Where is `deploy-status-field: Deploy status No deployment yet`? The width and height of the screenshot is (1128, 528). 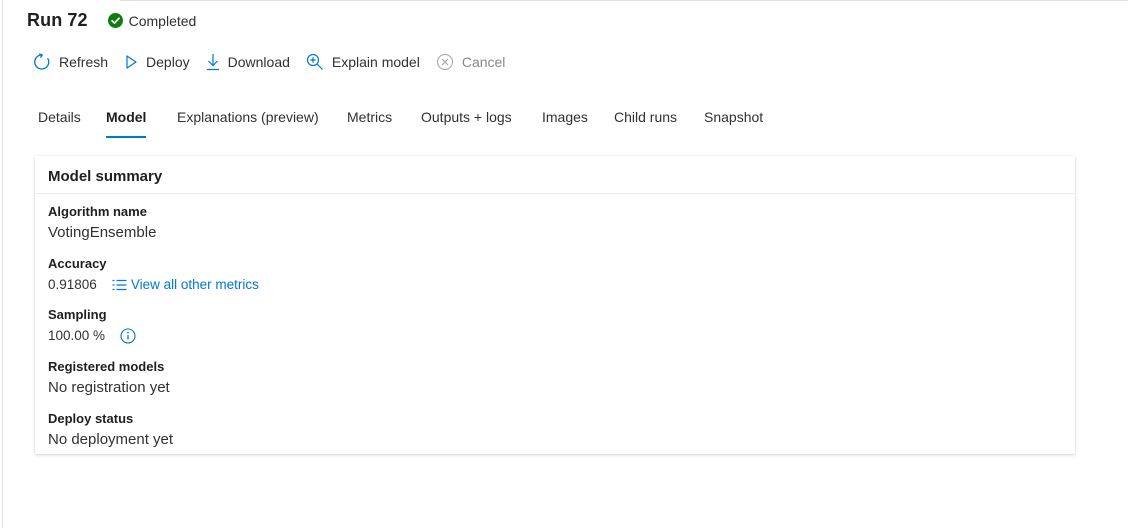 deploy-status-field: Deploy status No deployment yet is located at coordinates (110, 430).